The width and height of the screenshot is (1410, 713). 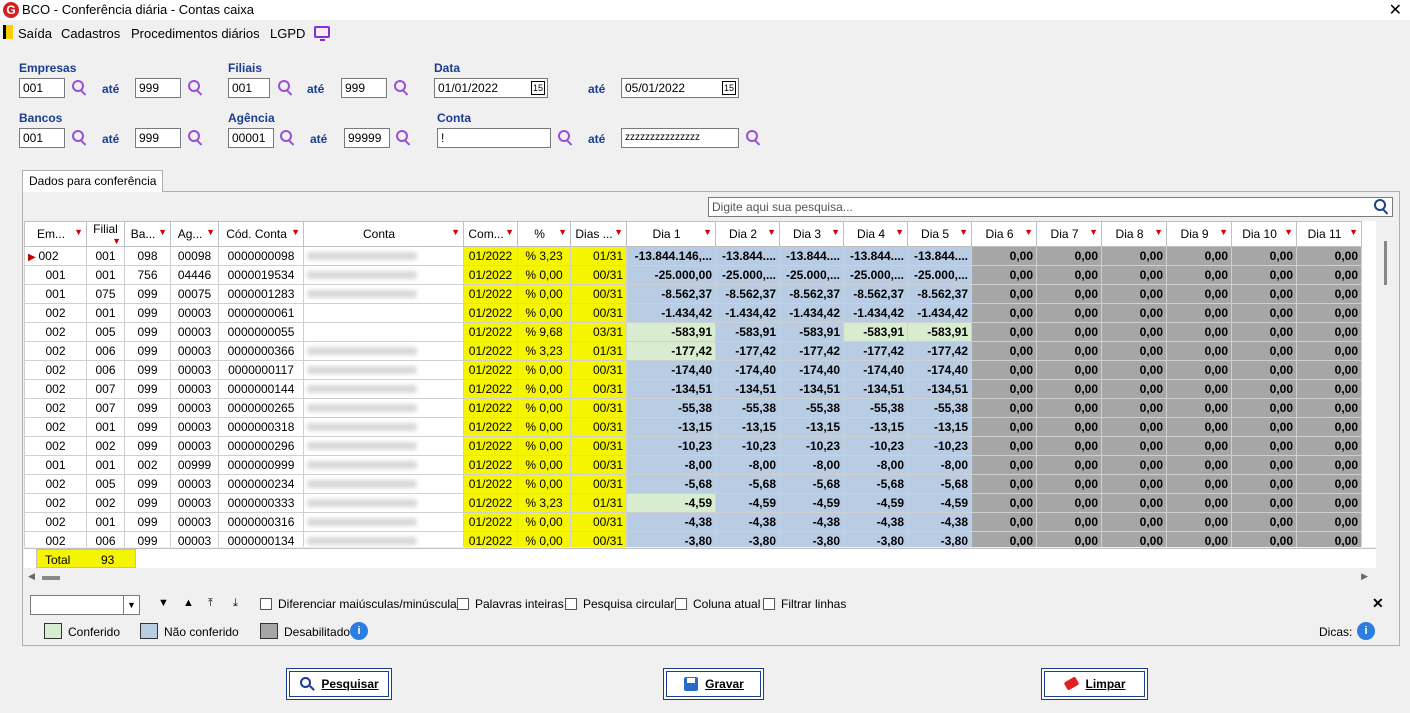 What do you see at coordinates (1264, 234) in the screenshot?
I see `column-header: Dia 10 ▼` at bounding box center [1264, 234].